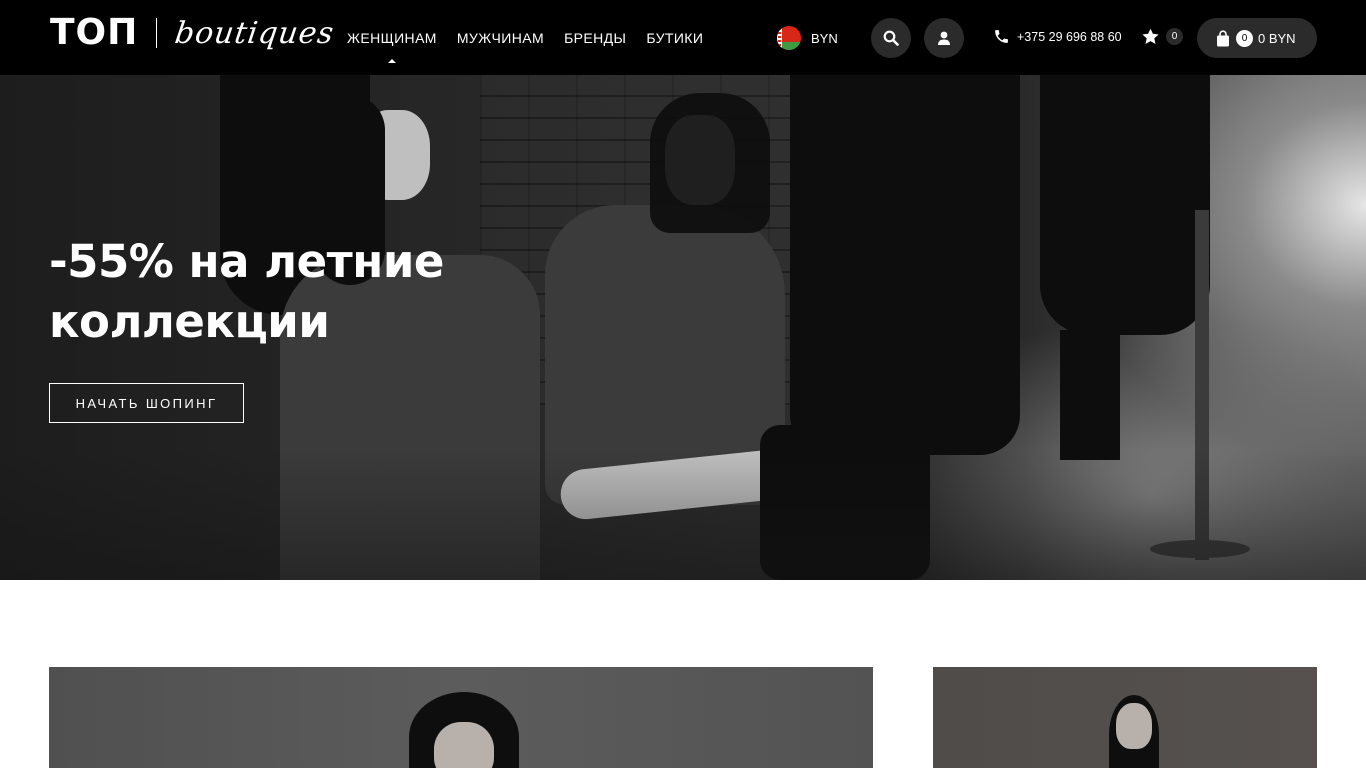  Describe the element at coordinates (146, 403) in the screenshot. I see `start-shopping-button: НАЧАТЬ ШОПИНГ` at that location.